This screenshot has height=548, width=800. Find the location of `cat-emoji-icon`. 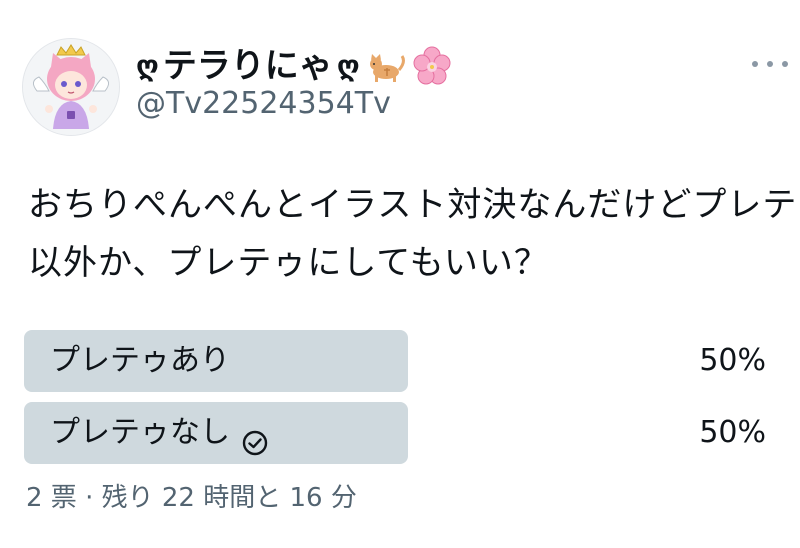

cat-emoji-icon is located at coordinates (386, 66).